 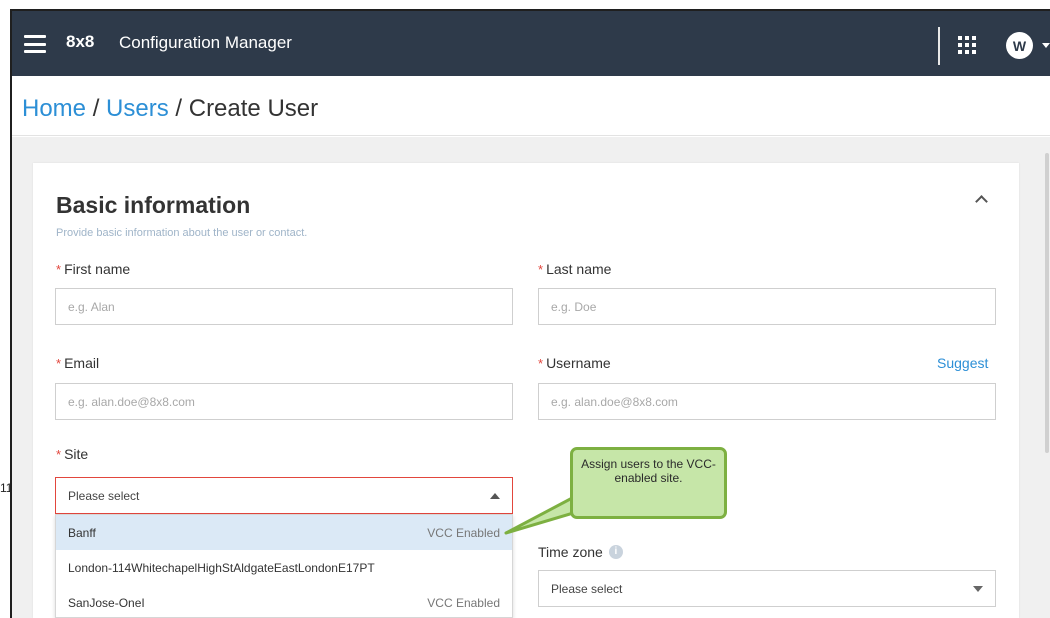 What do you see at coordinates (253, 108) in the screenshot?
I see `breadcrumb-current: Create User` at bounding box center [253, 108].